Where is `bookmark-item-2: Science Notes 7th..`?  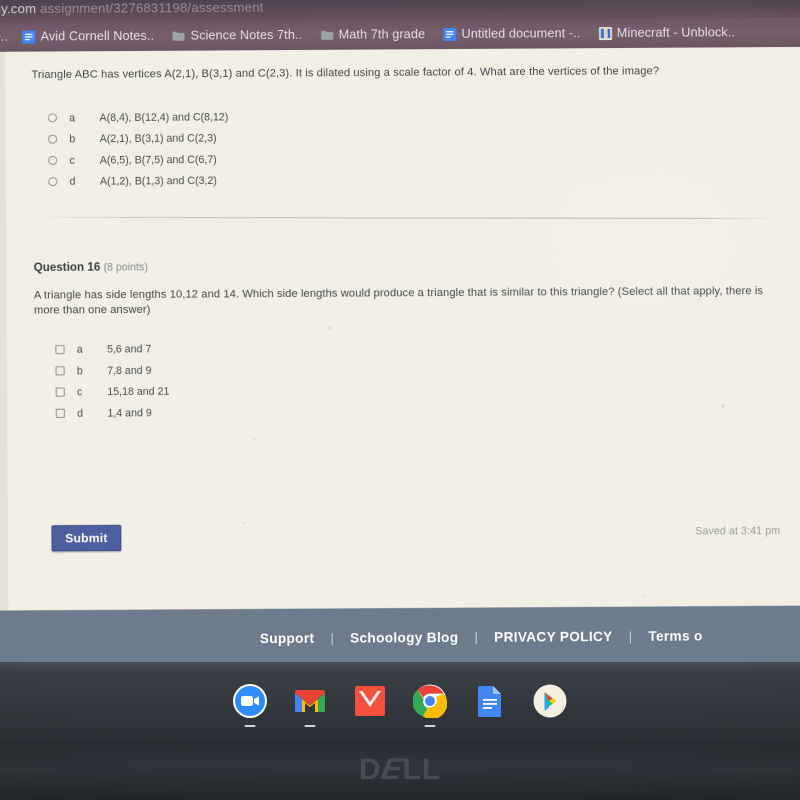
bookmark-item-2: Science Notes 7th.. is located at coordinates (237, 35).